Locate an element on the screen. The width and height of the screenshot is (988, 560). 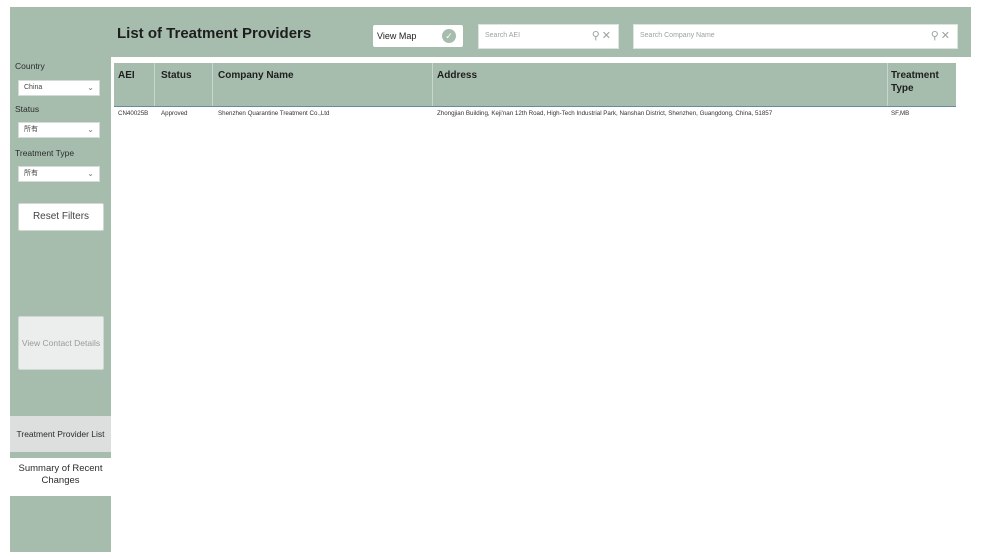
reset-filters-button: Reset Filters is located at coordinates (61, 217).